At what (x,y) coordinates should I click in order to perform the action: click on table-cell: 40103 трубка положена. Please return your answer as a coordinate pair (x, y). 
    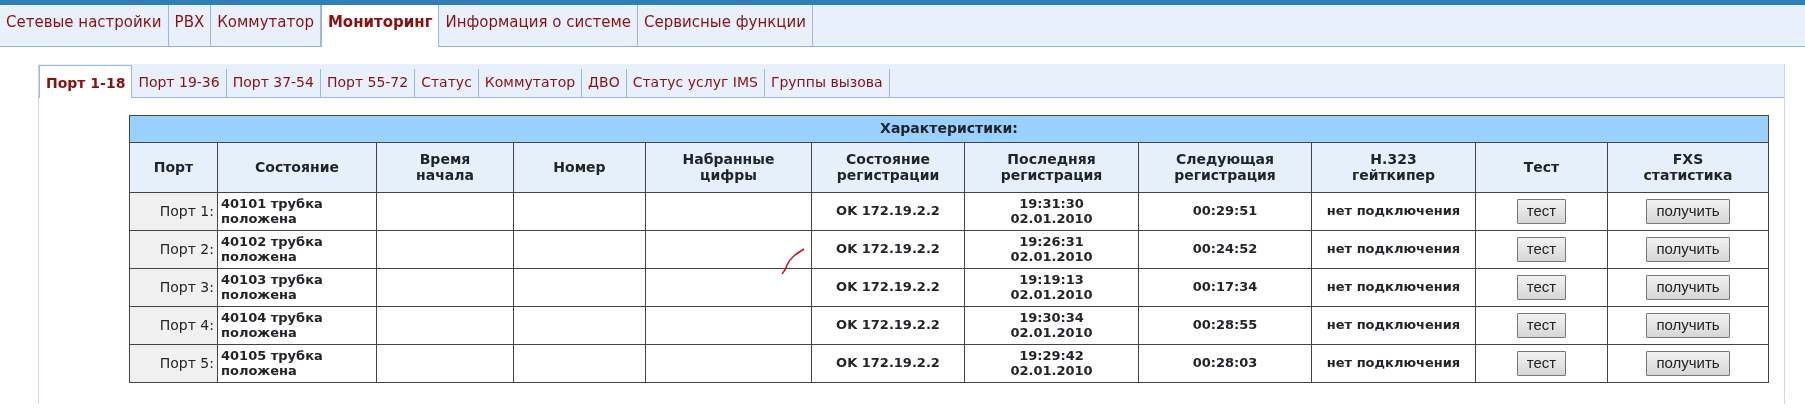
    Looking at the image, I should click on (297, 287).